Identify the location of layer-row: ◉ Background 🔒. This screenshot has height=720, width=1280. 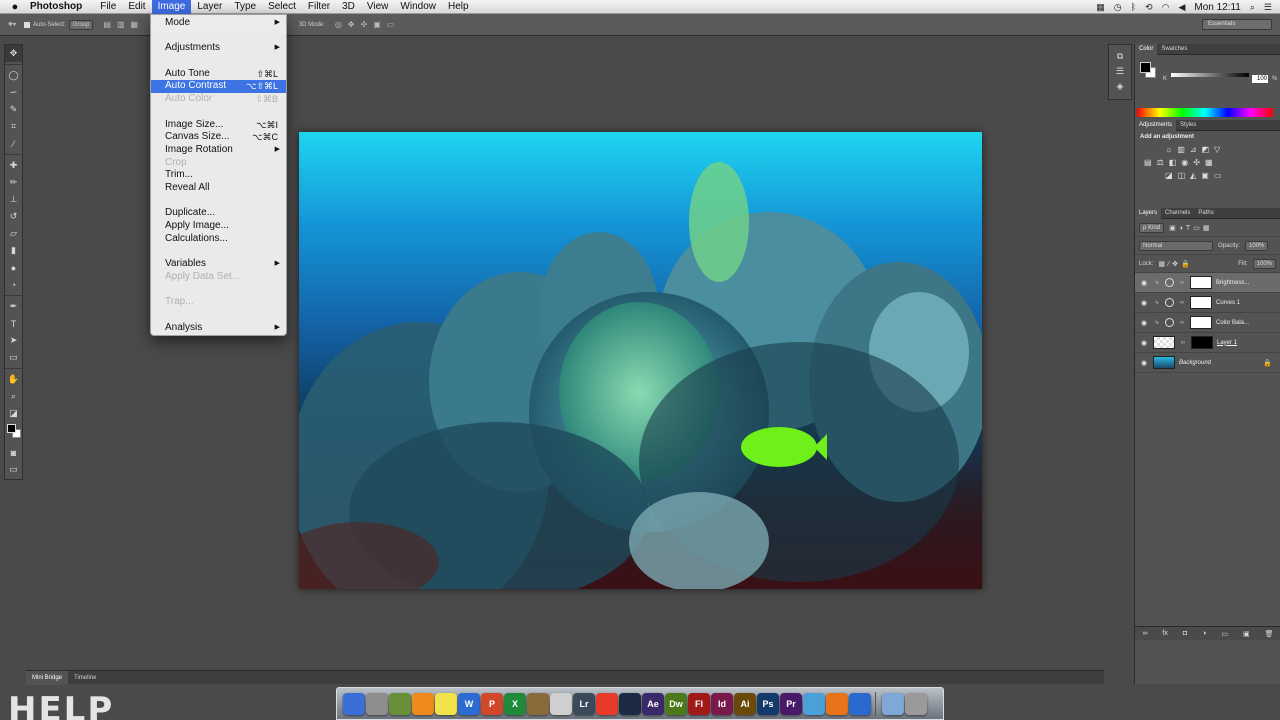
(1207, 363).